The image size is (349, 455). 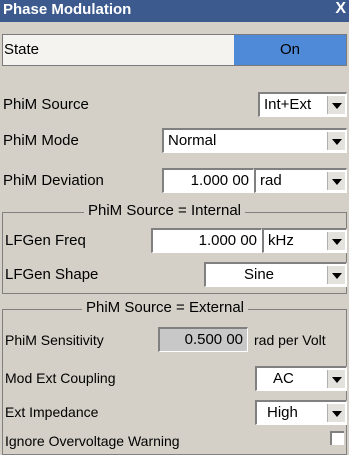 I want to click on ext-impedance-select: High, so click(x=301, y=412).